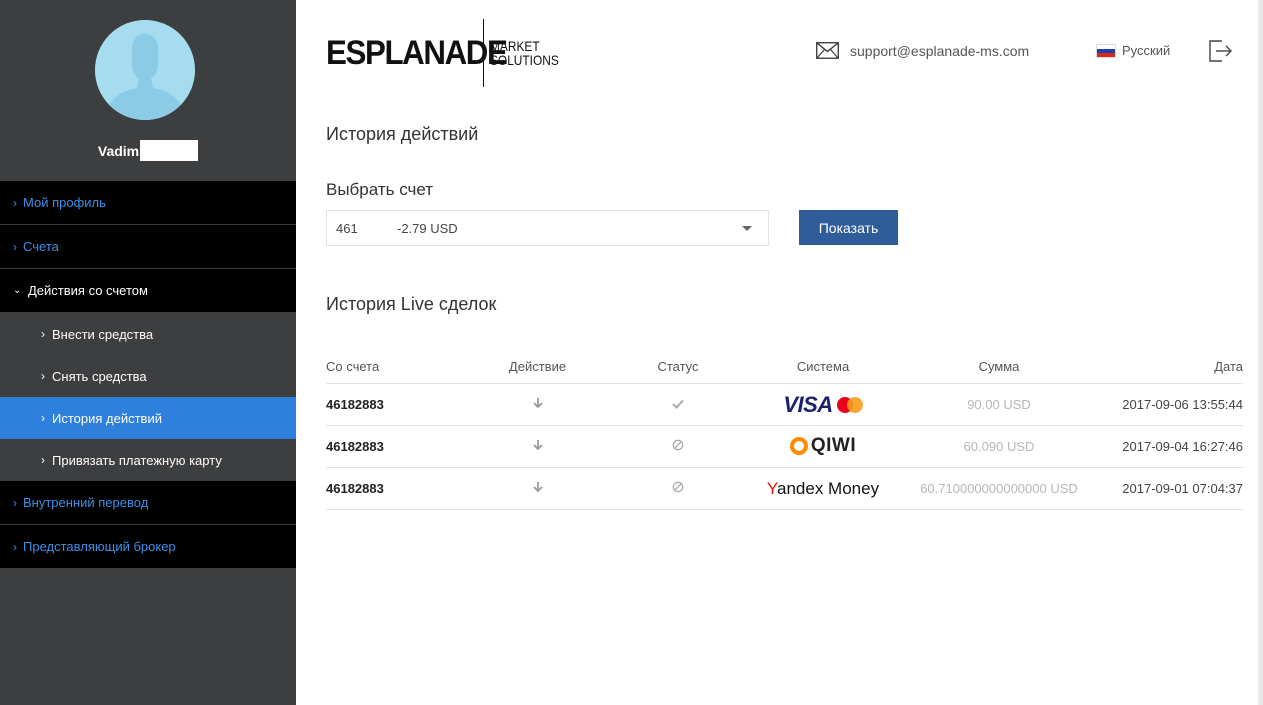  What do you see at coordinates (547, 228) in the screenshot?
I see `account-select: 461 -2.79 USD` at bounding box center [547, 228].